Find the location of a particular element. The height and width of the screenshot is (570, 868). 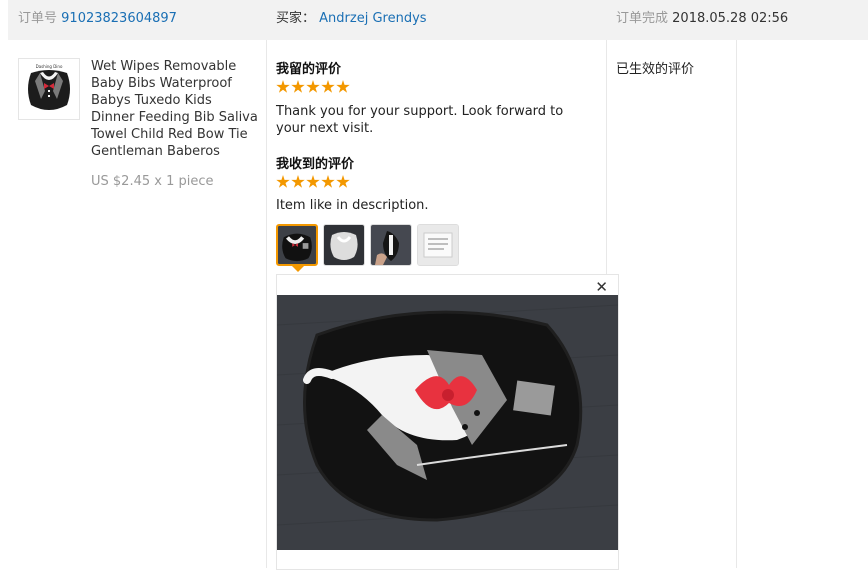

received-review-text: Item like in description. is located at coordinates (352, 205).